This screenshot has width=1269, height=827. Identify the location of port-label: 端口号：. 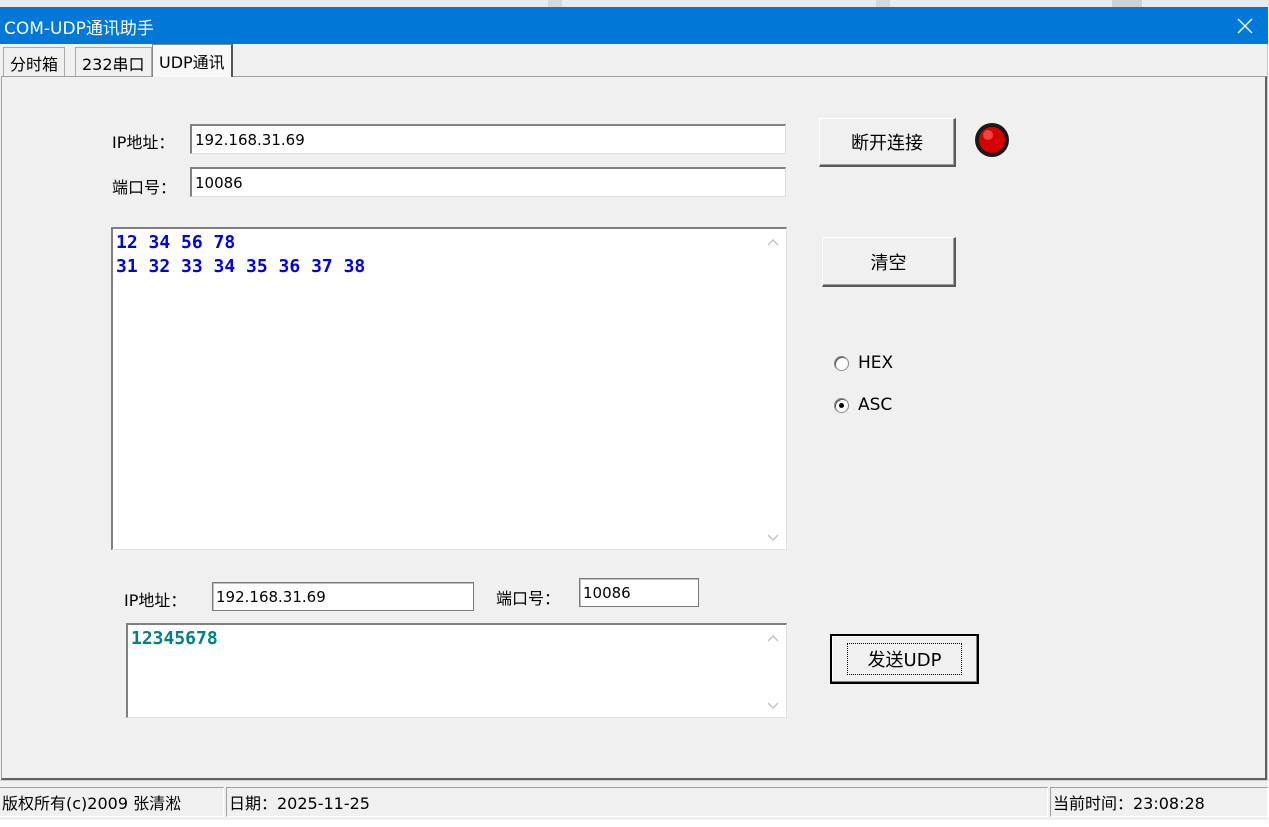
(144, 187).